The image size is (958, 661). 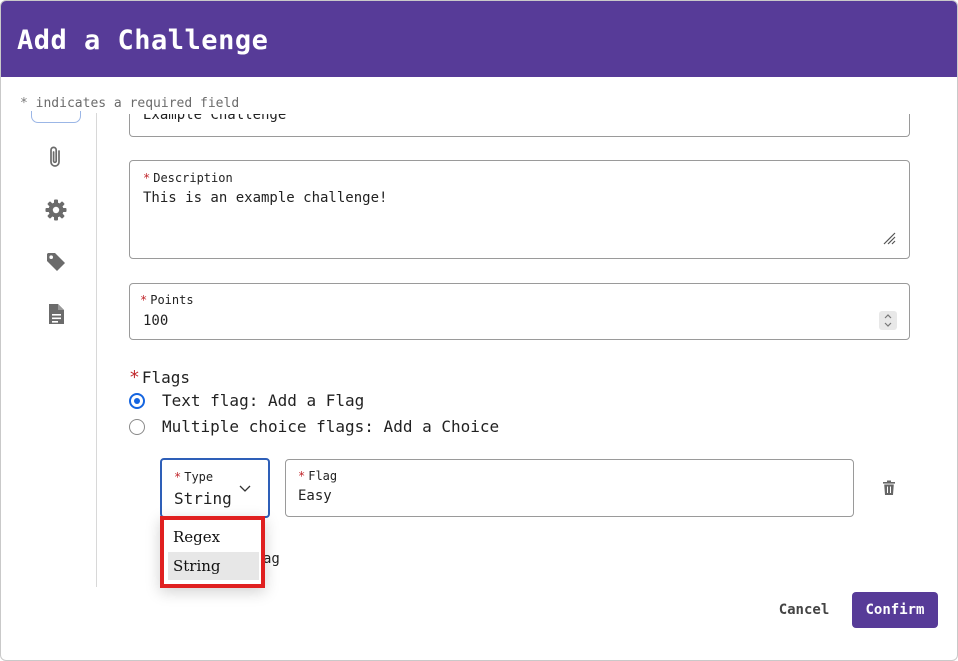 I want to click on type-dropdown-list: Regex String, so click(x=212, y=552).